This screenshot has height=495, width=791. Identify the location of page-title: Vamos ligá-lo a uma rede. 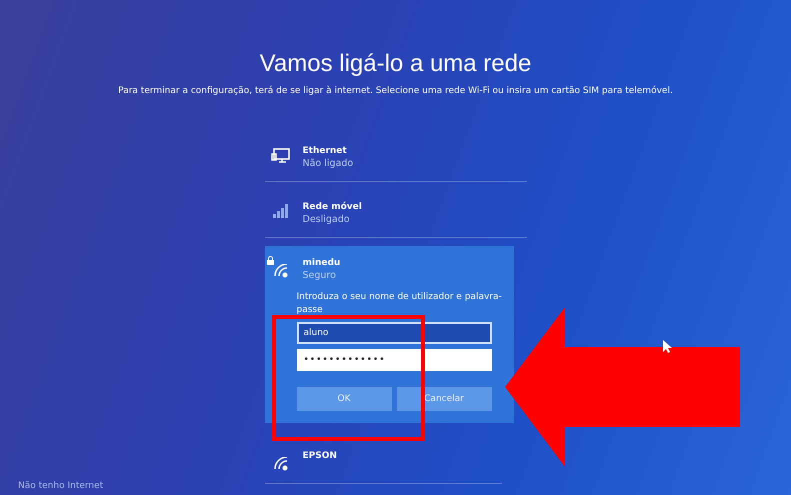
(396, 64).